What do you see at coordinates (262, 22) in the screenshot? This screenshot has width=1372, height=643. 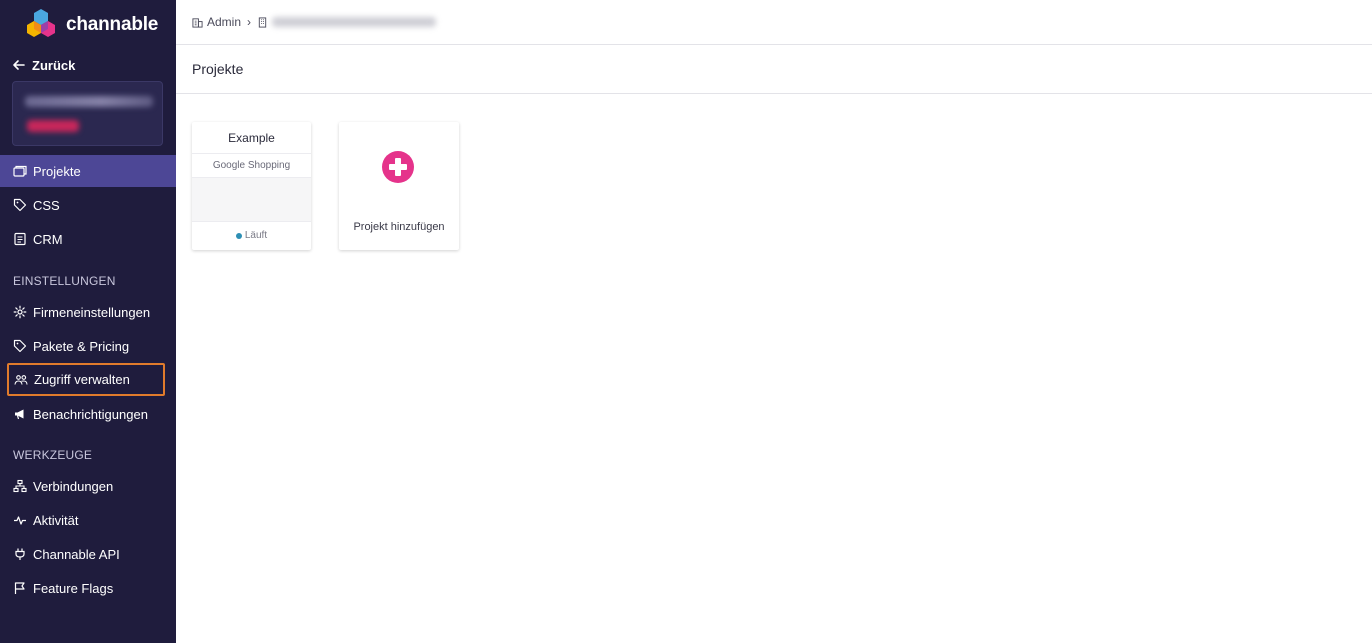 I see `office-building-icon` at bounding box center [262, 22].